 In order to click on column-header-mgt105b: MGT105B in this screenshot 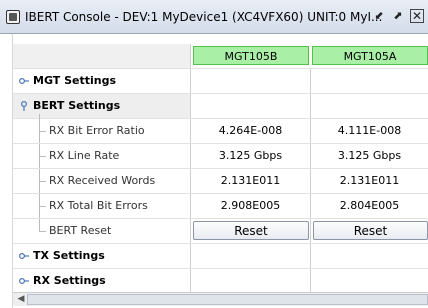, I will do `click(251, 55)`.